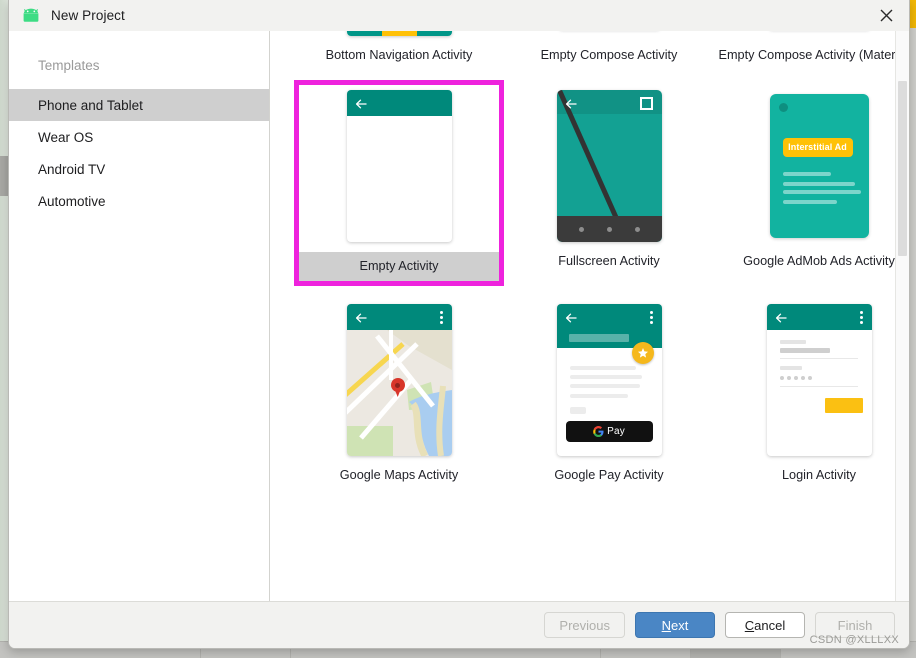  Describe the element at coordinates (680, 625) in the screenshot. I see `next-button-label: ext` at that location.